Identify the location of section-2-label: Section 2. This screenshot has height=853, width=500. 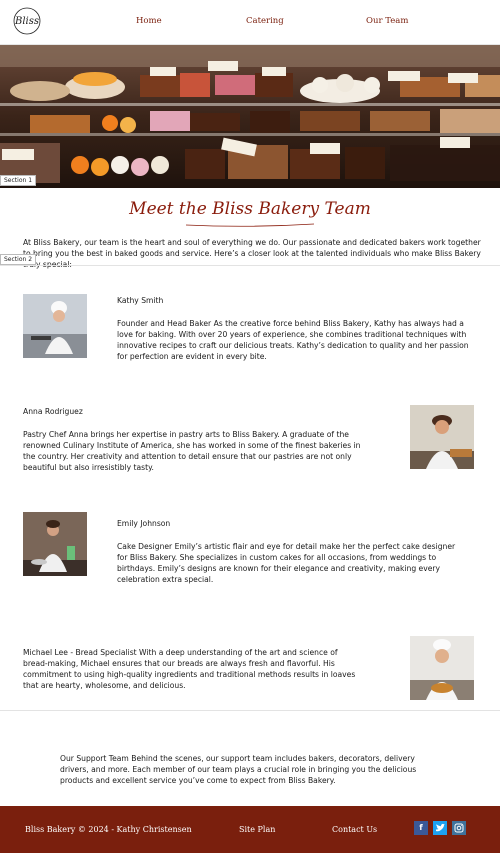
(18, 259).